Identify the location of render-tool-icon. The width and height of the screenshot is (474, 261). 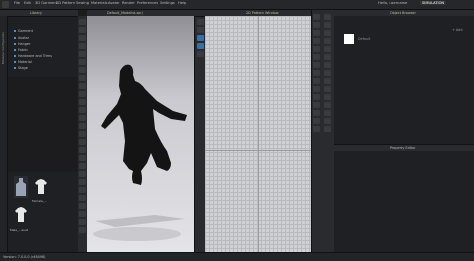
(82, 150).